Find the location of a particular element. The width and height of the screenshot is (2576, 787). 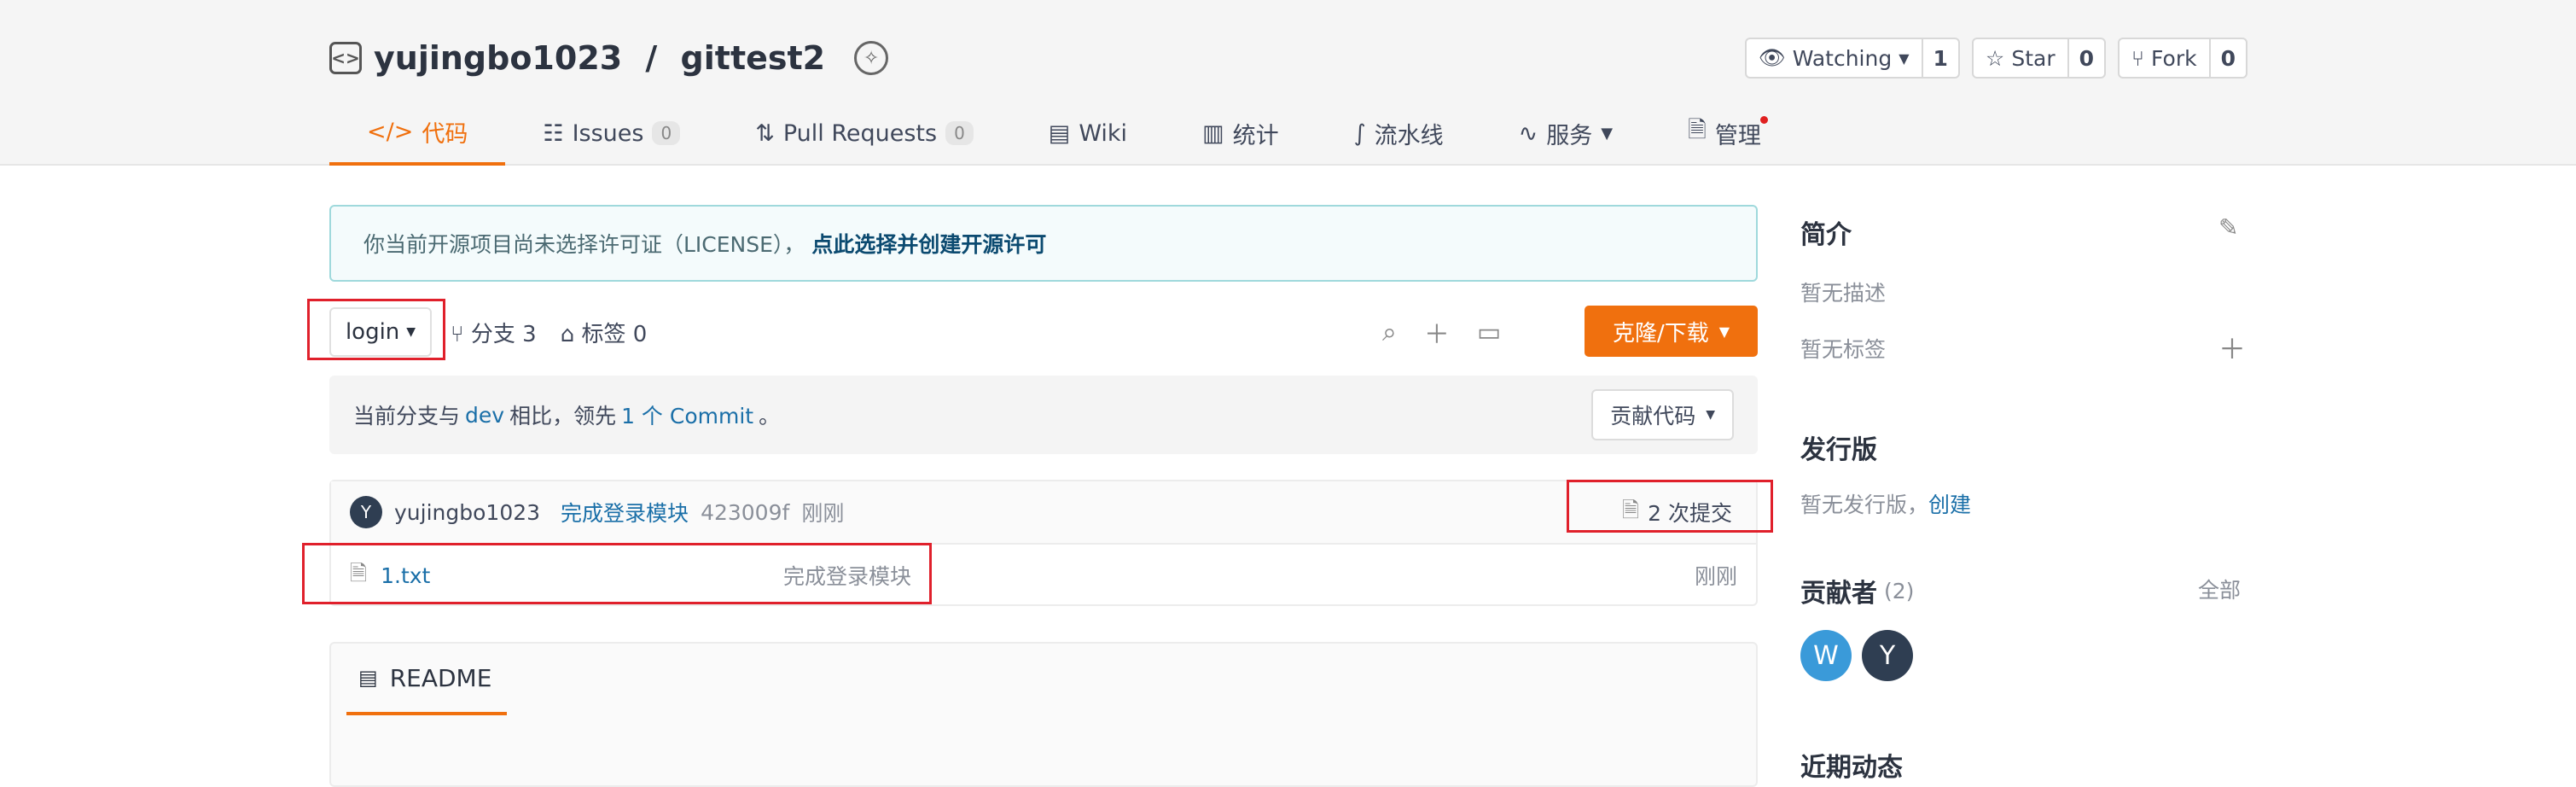

tab-issues-label: Issues is located at coordinates (608, 133).